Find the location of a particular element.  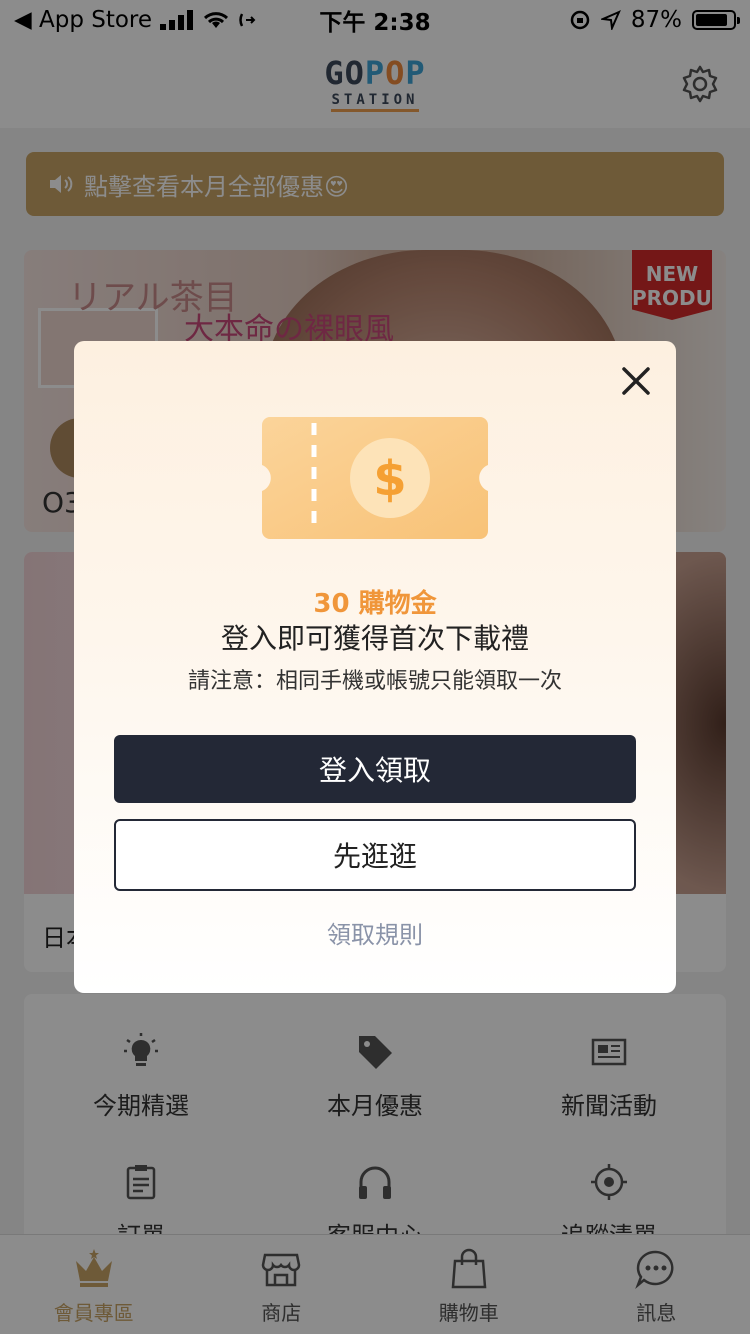

claim-rules-link: 領取規則 is located at coordinates (375, 932).